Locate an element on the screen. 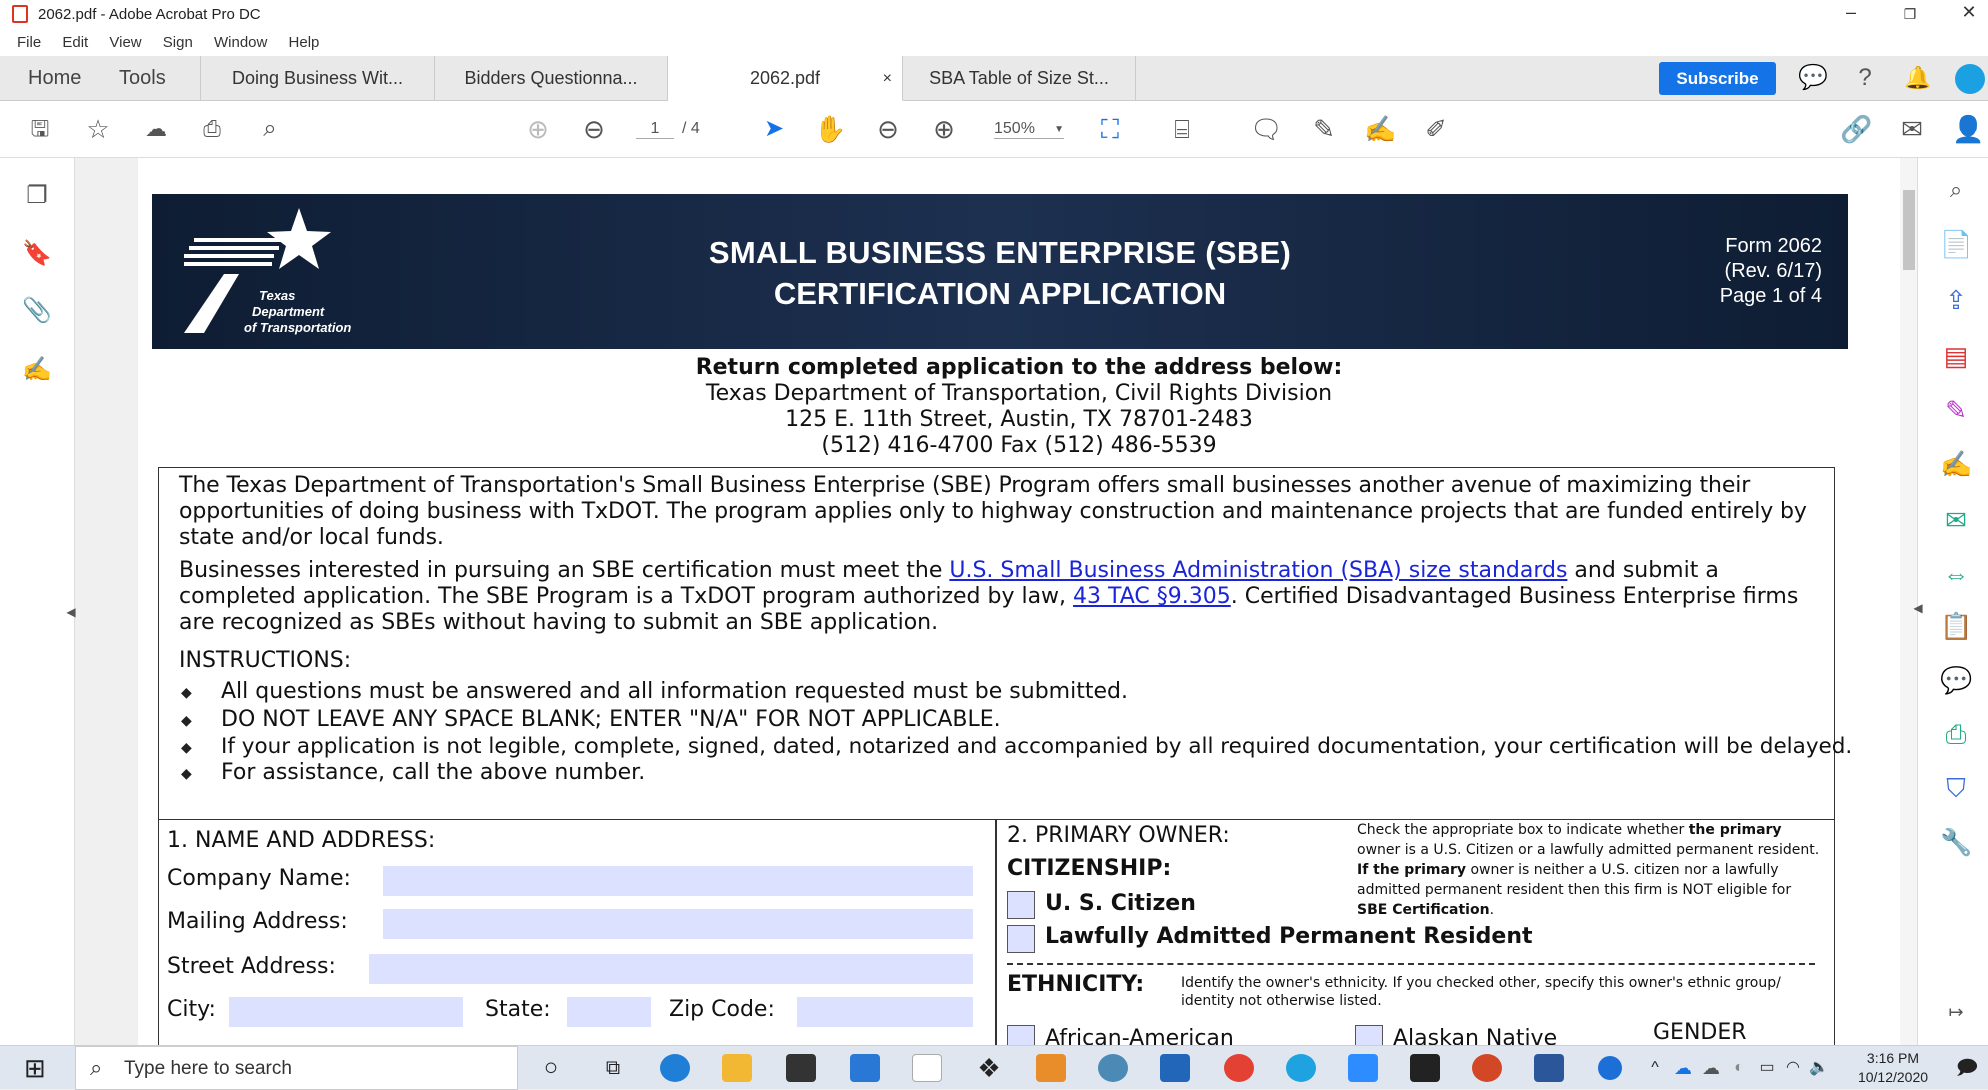 The width and height of the screenshot is (1988, 1090). comment-icon: 🗨 is located at coordinates (1266, 129).